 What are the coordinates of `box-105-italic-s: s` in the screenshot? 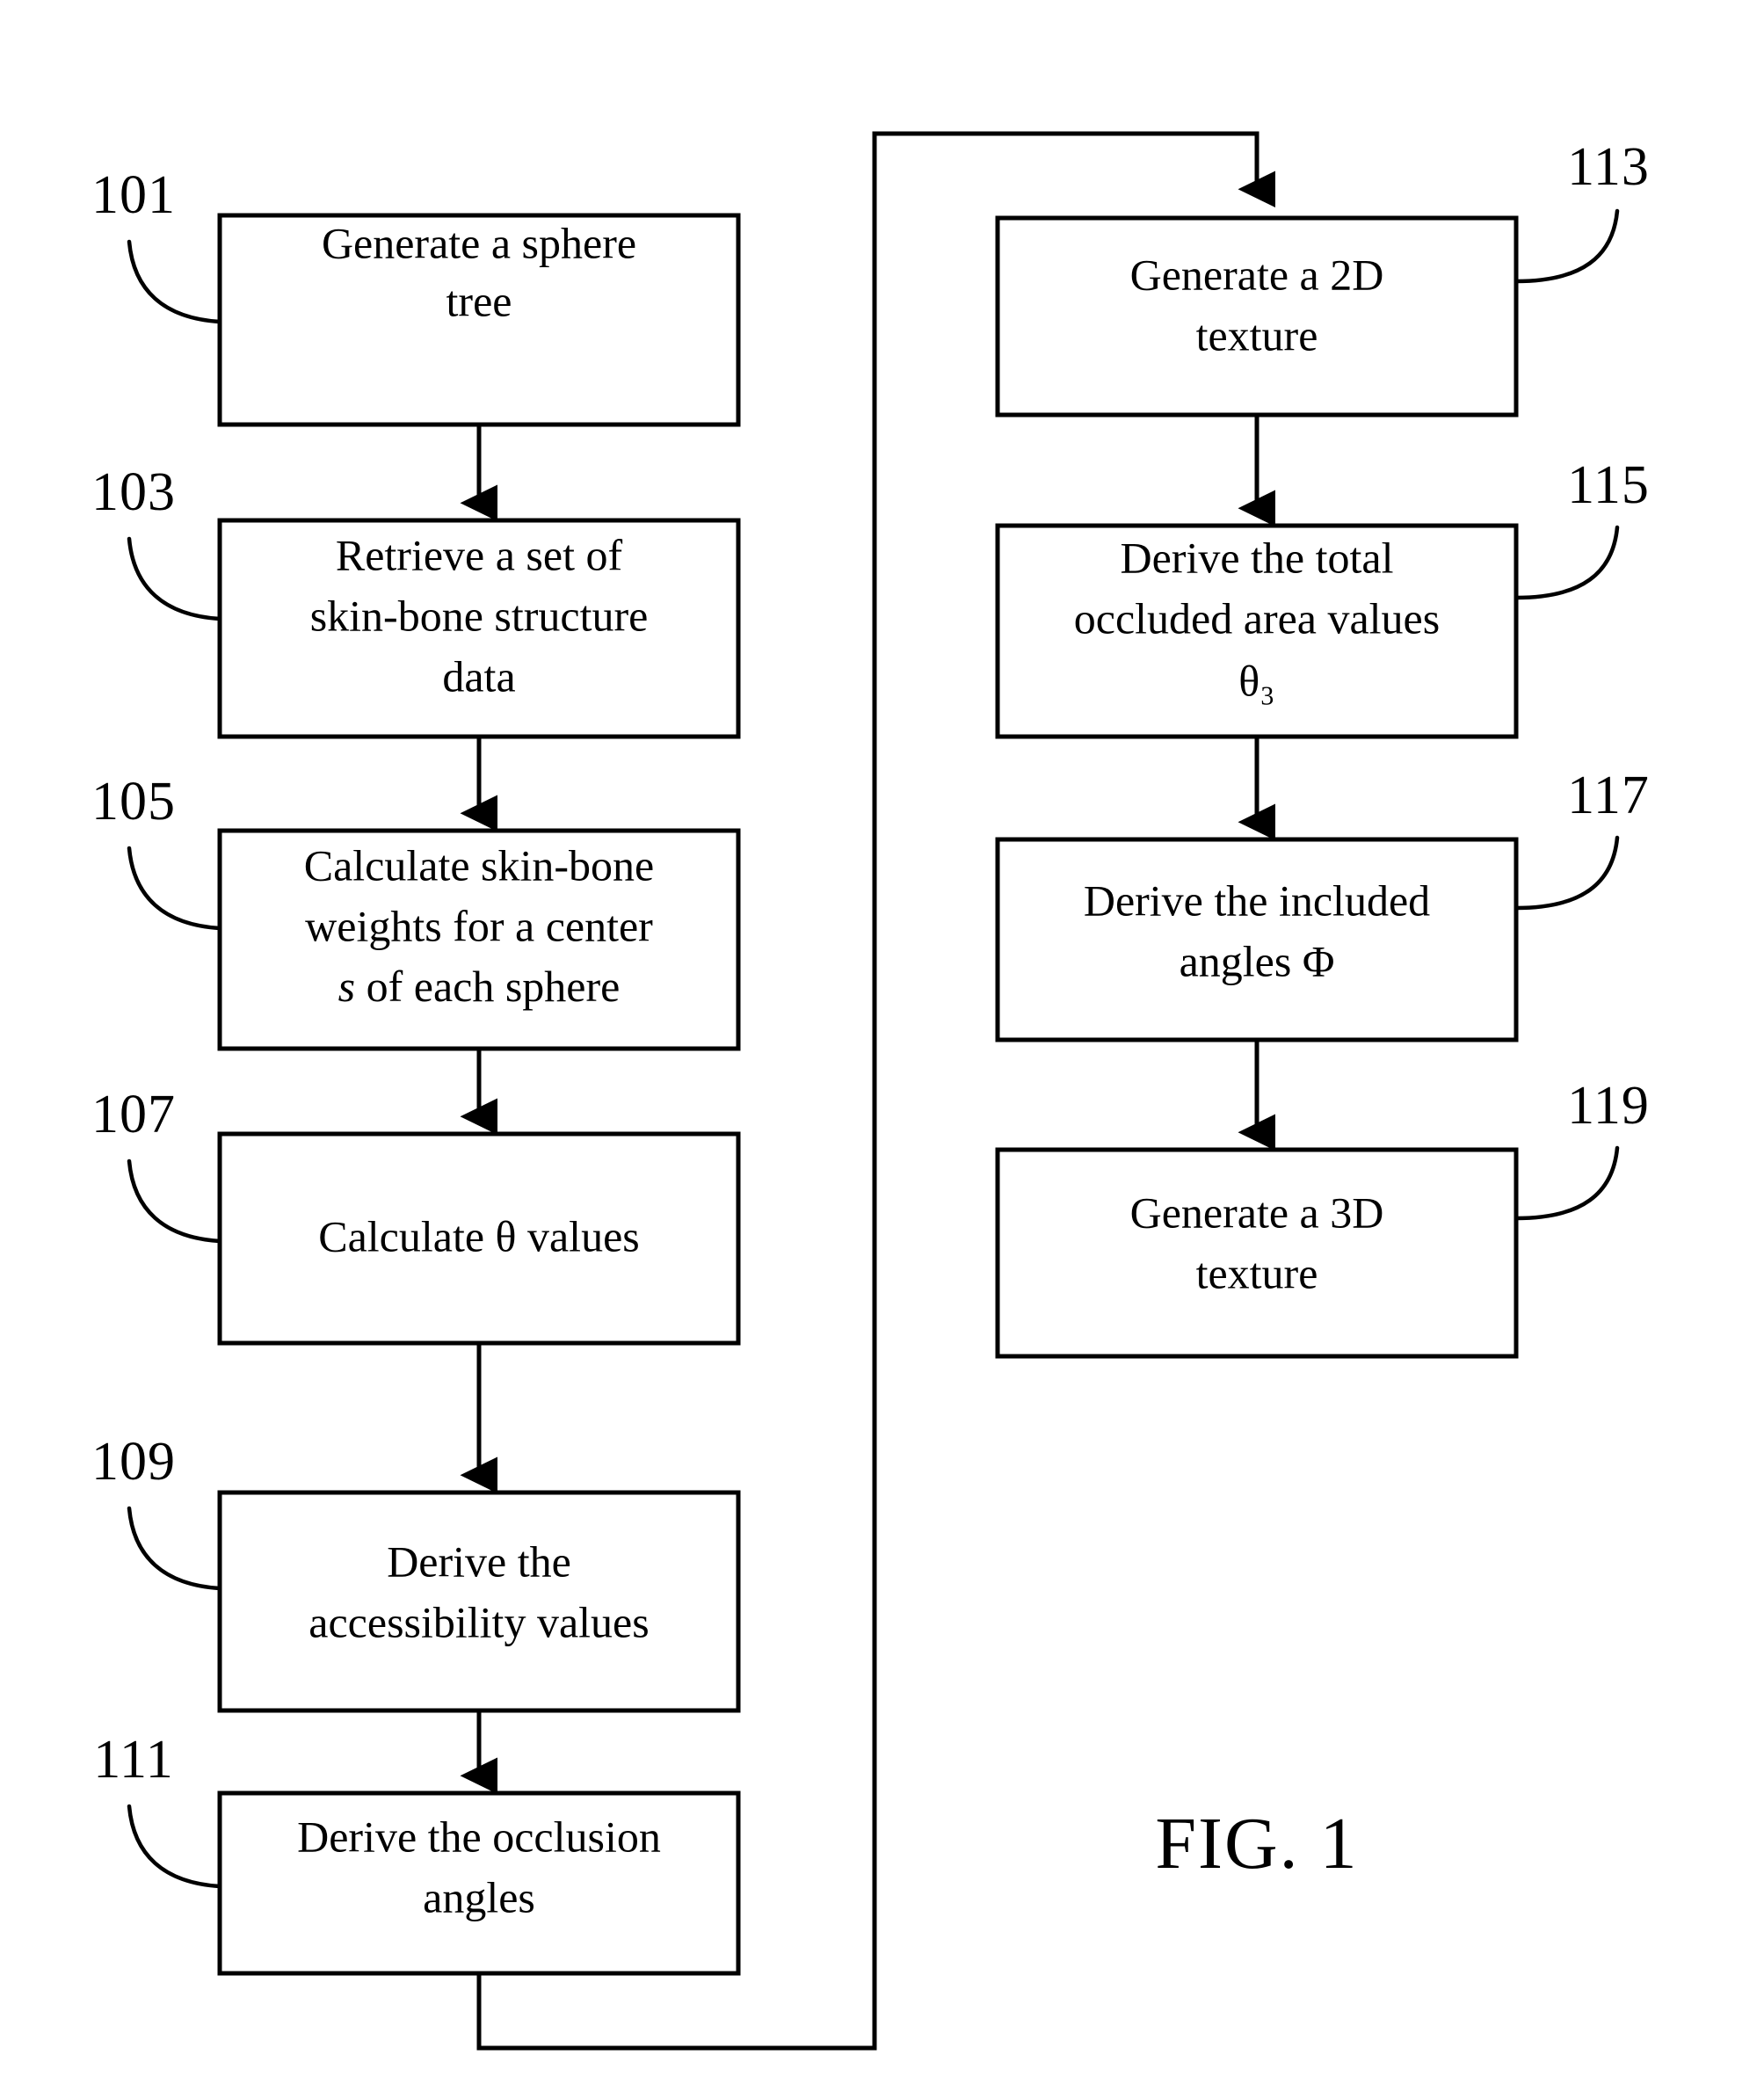 It's located at (346, 986).